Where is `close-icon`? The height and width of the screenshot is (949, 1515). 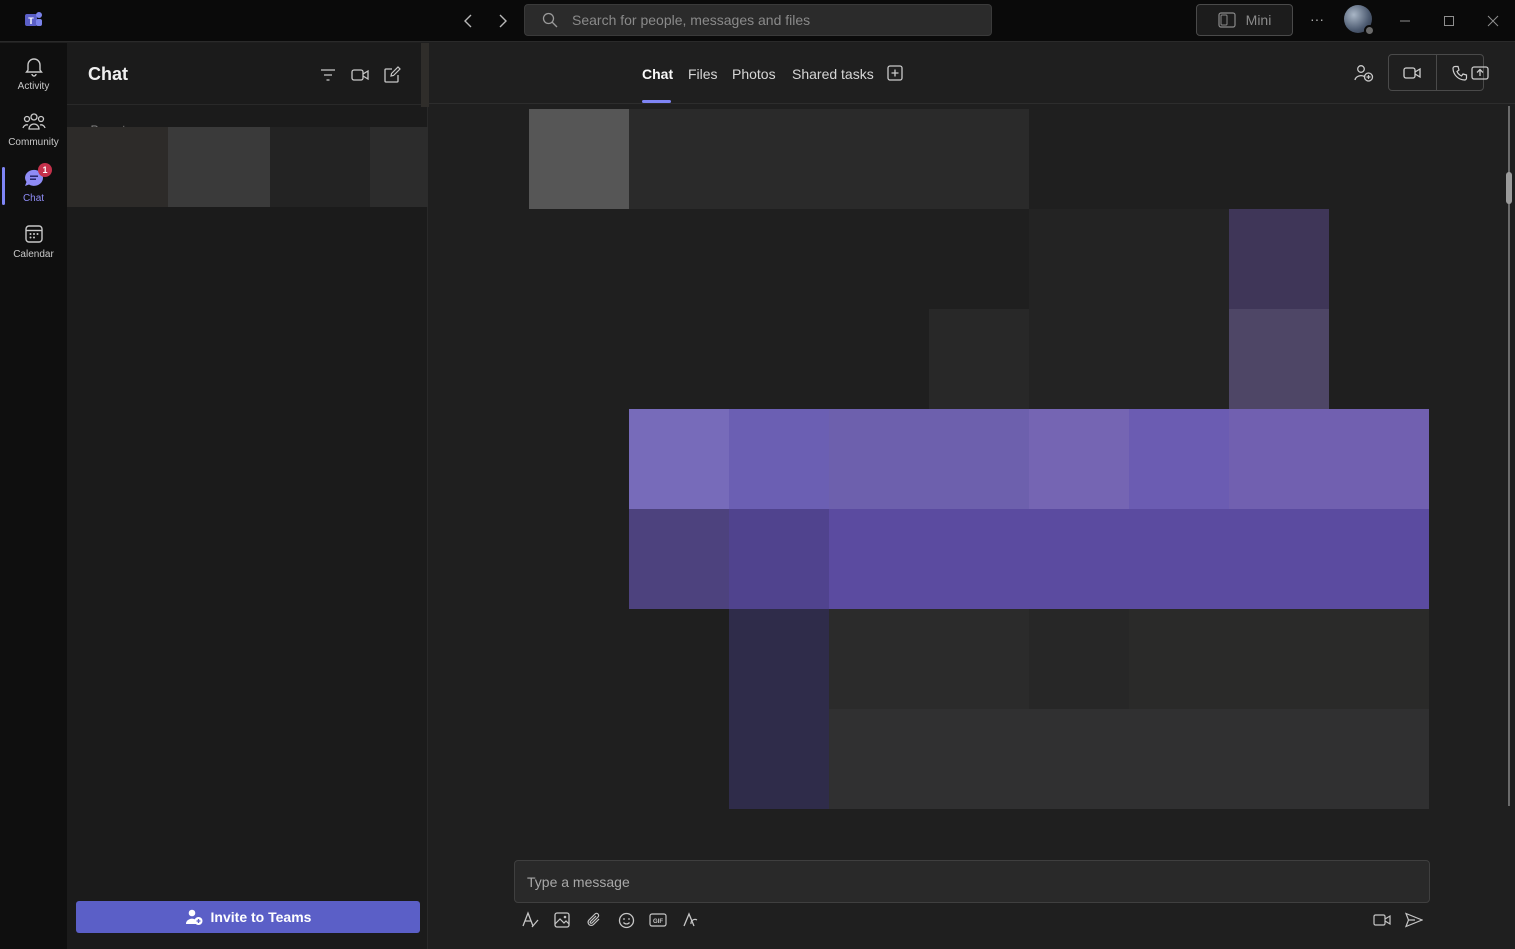
close-icon is located at coordinates (1493, 21).